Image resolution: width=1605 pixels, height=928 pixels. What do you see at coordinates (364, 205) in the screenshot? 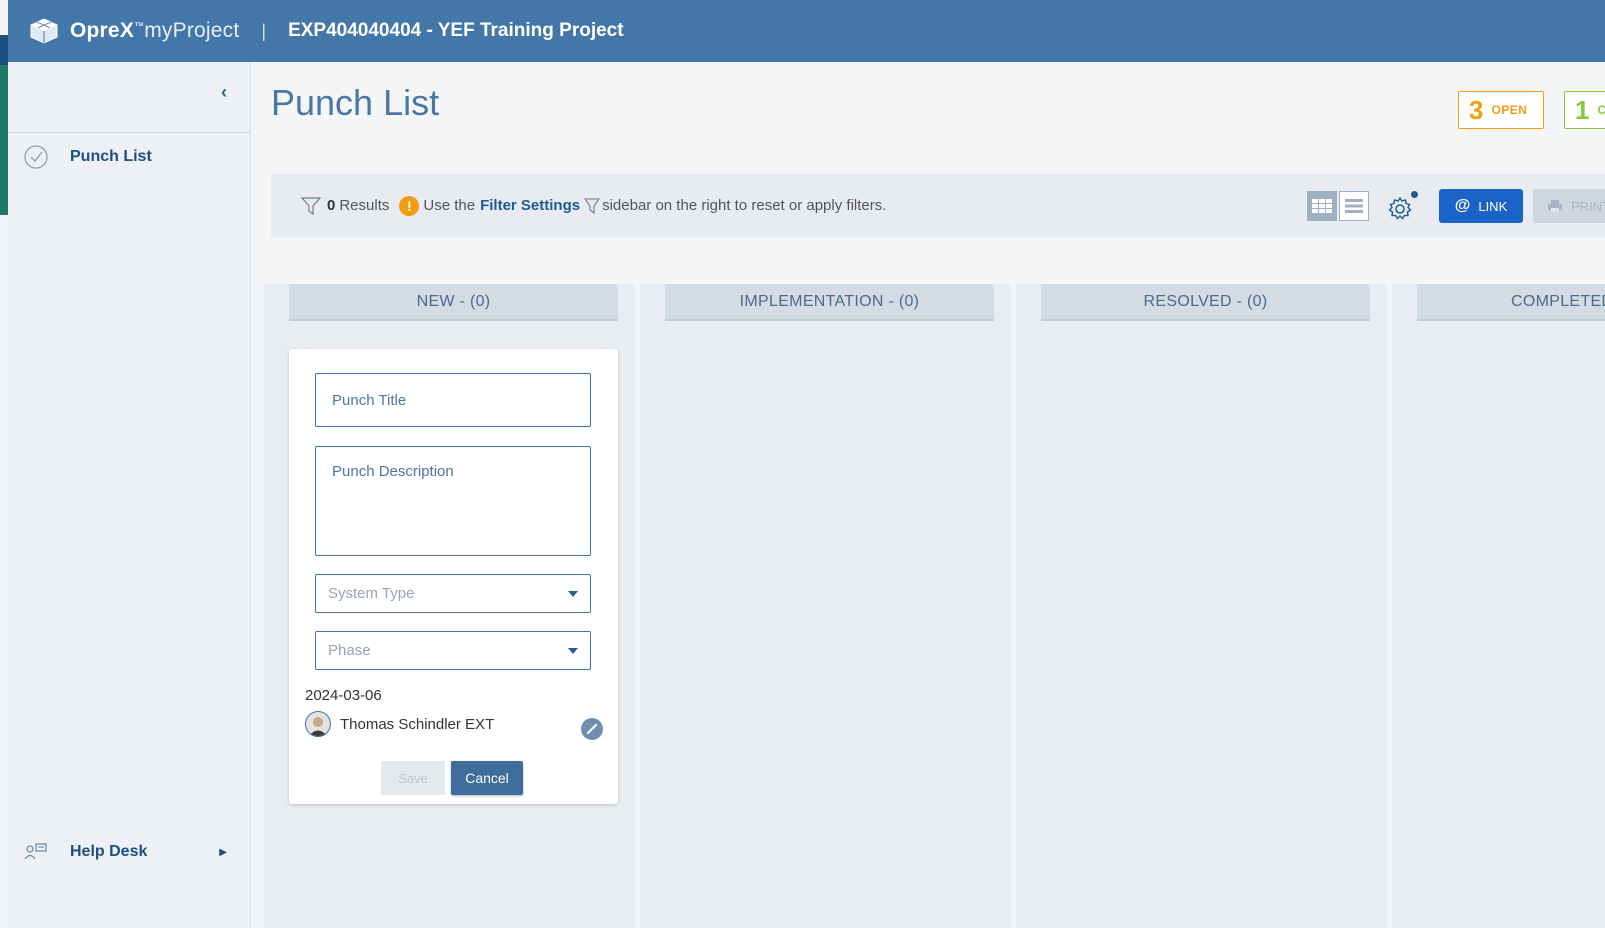
I see `results-label: Results` at bounding box center [364, 205].